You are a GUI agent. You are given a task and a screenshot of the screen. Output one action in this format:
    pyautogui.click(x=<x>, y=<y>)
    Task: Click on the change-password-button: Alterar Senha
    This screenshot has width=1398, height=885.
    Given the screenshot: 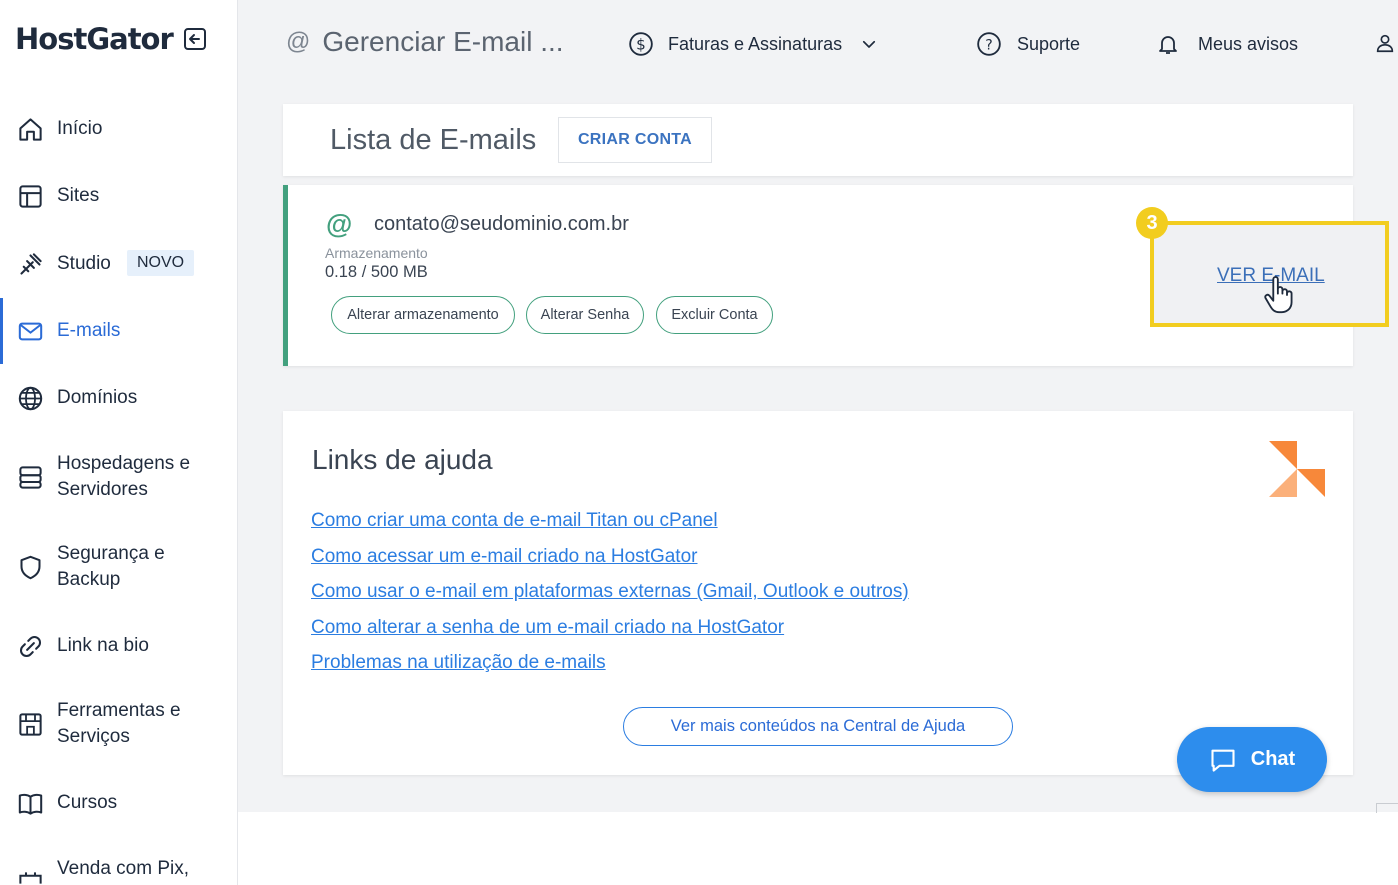 What is the action you would take?
    pyautogui.click(x=585, y=315)
    